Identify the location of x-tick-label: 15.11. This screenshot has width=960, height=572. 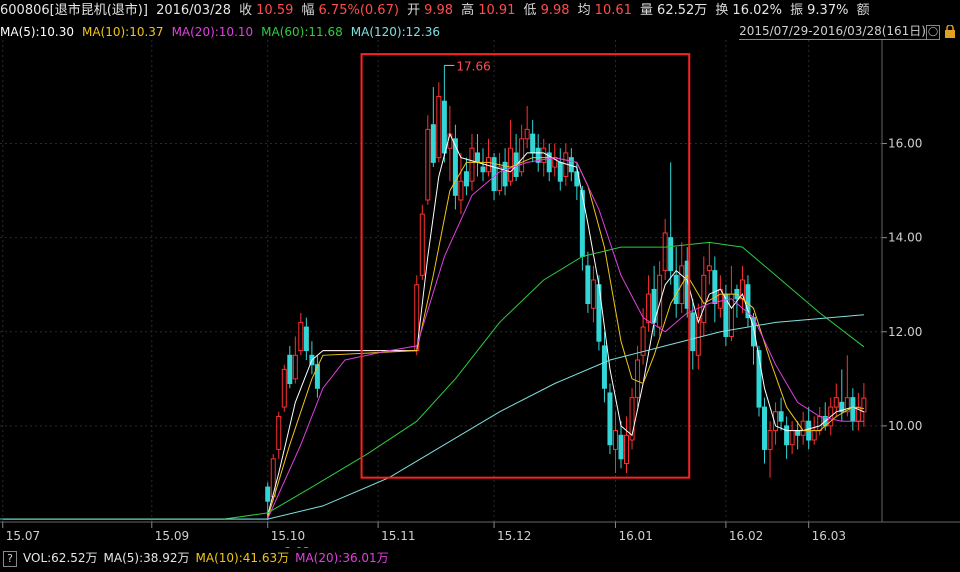
(398, 536).